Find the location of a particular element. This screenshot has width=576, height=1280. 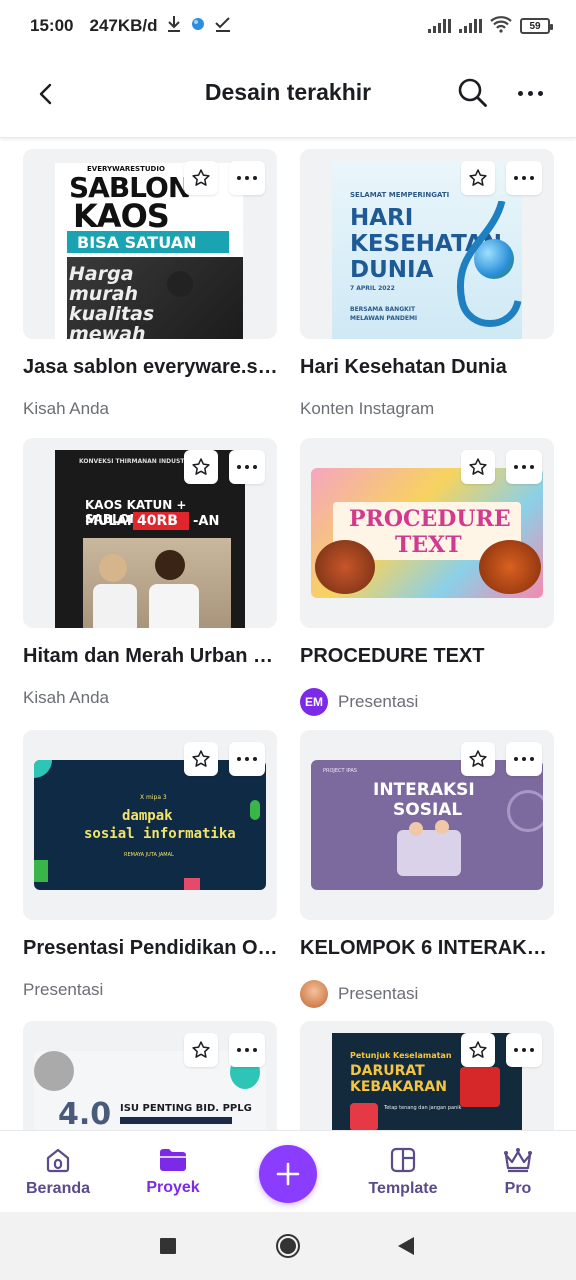

thumbnail-art: PROCEDURE TEXT is located at coordinates (427, 533).